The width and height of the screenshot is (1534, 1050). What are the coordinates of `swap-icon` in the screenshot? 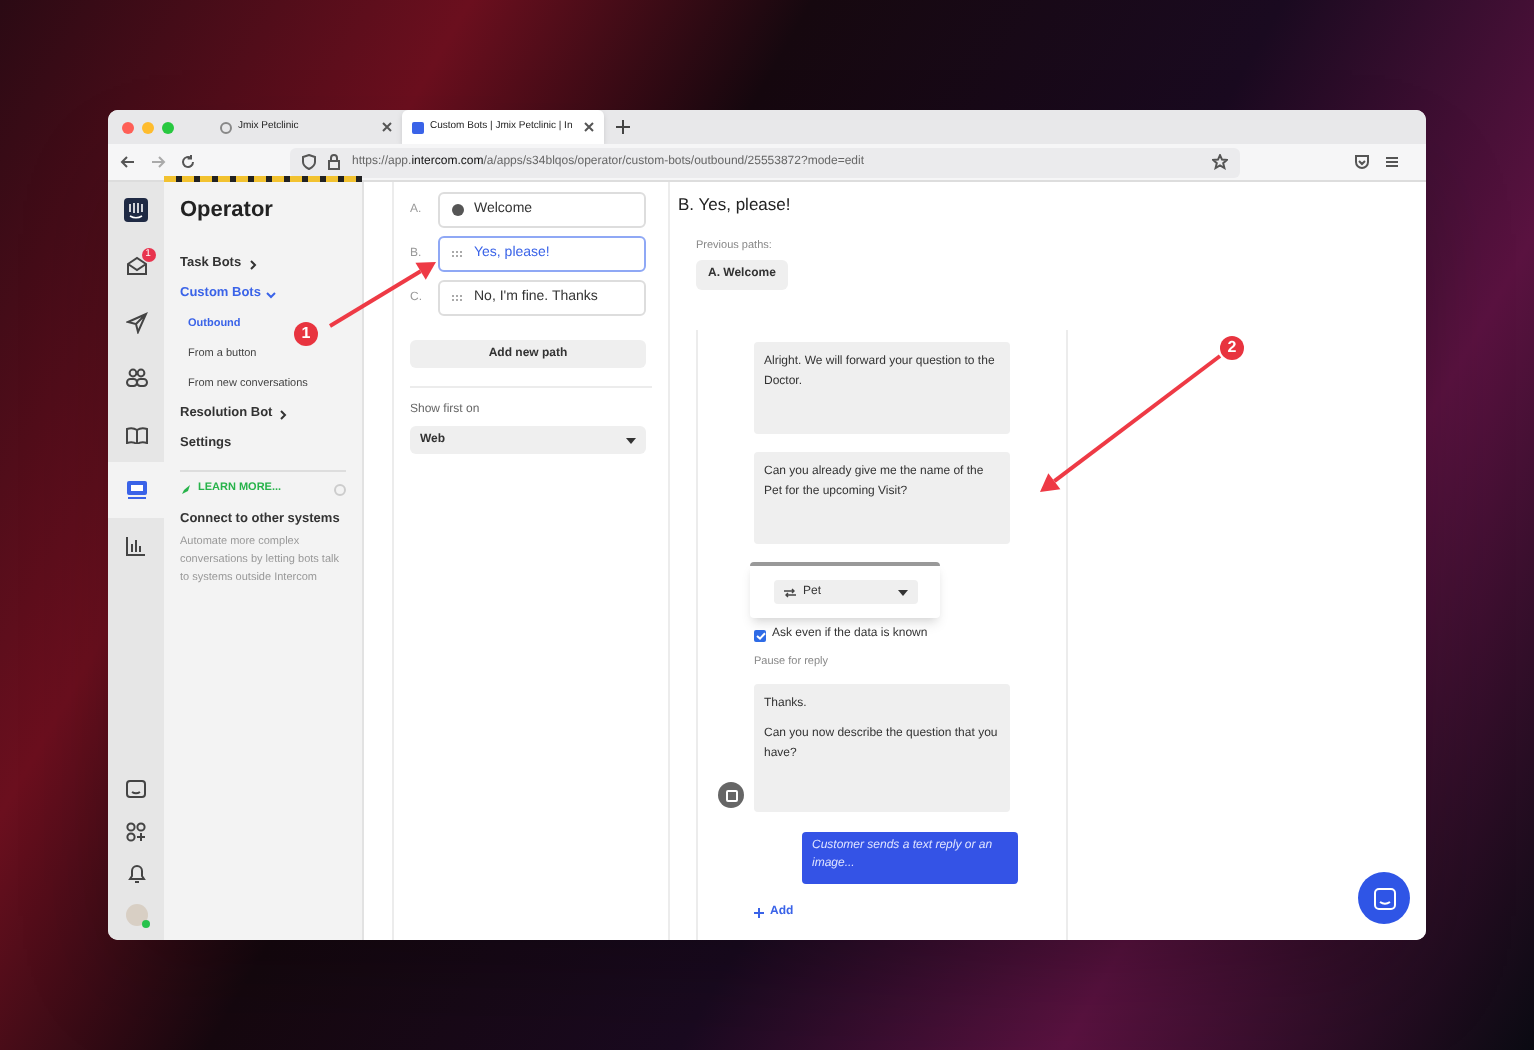 It's located at (789, 592).